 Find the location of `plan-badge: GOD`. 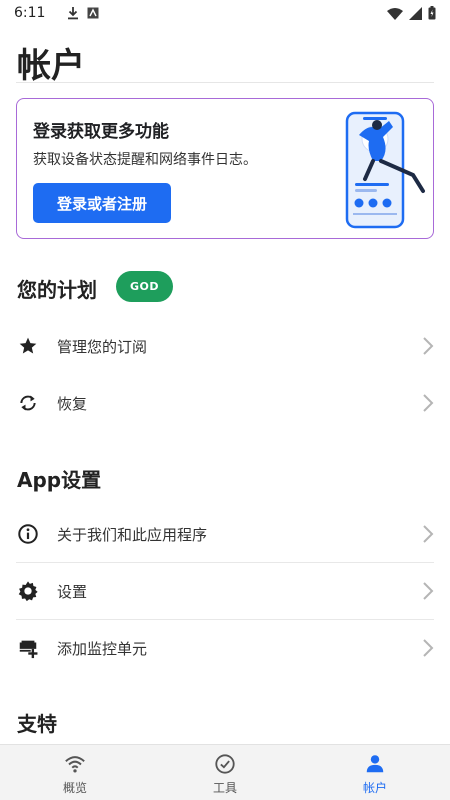

plan-badge: GOD is located at coordinates (144, 286).